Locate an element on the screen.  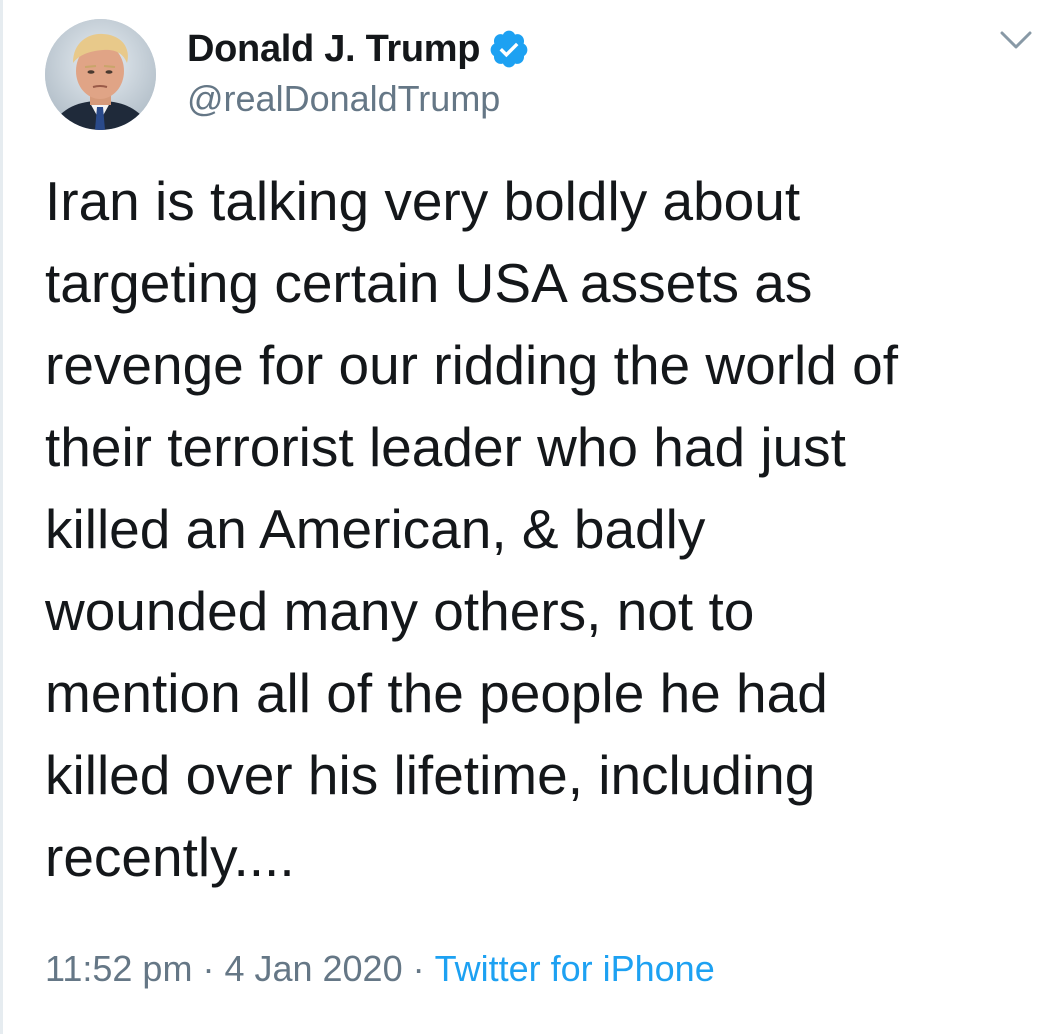
tweet-text-line: mention all of the people he had is located at coordinates (436, 693).